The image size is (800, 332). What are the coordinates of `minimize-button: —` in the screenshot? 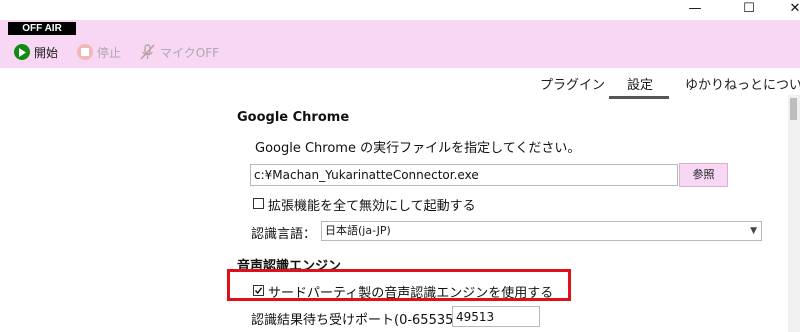 It's located at (695, 10).